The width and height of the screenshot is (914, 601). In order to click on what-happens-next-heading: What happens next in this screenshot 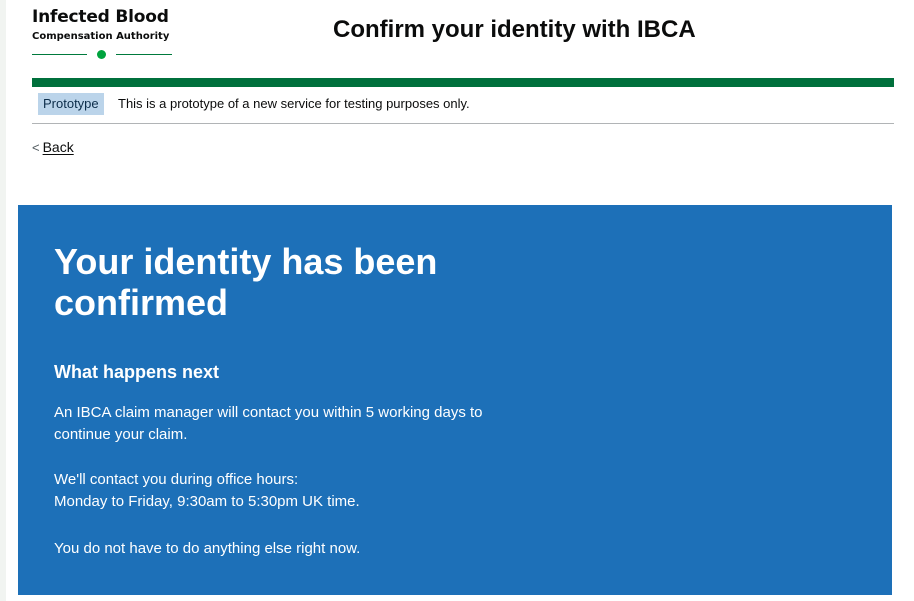, I will do `click(137, 372)`.